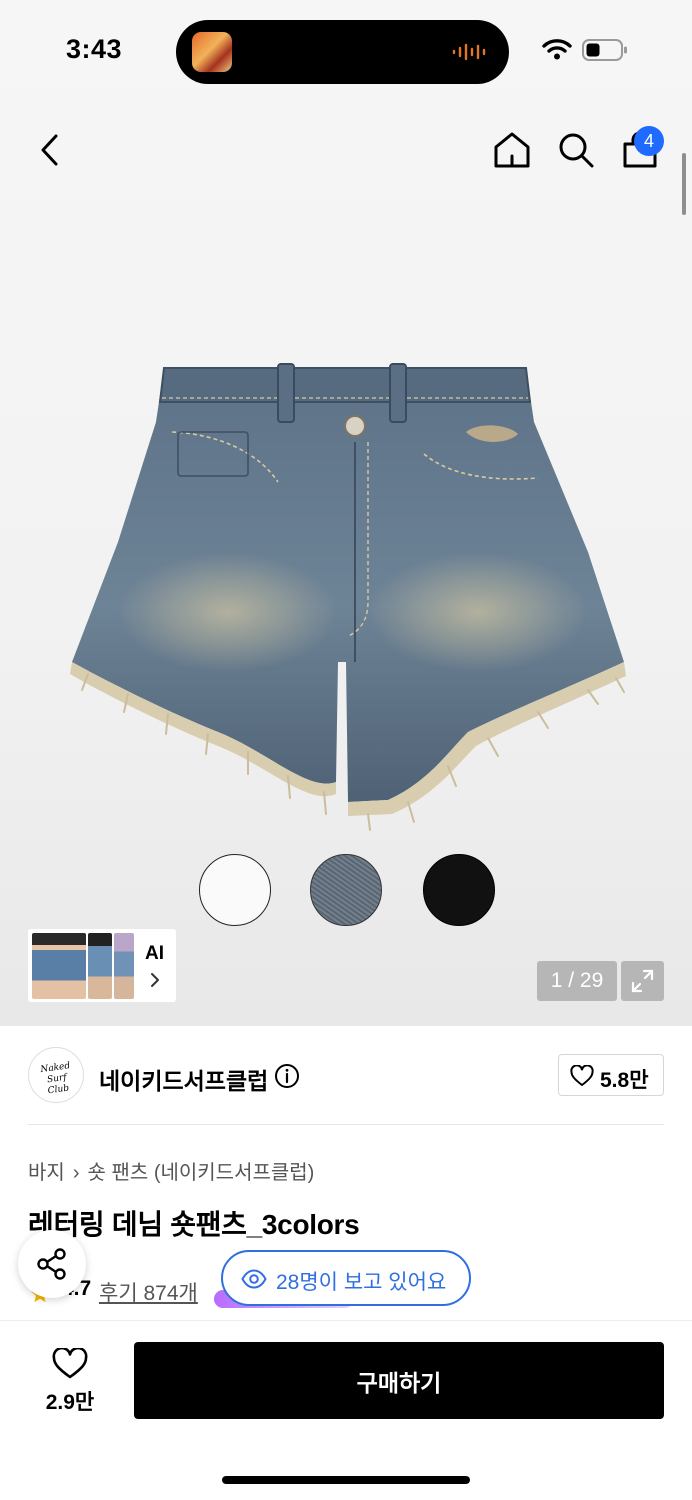  I want to click on now-playing-artwork, so click(212, 52).